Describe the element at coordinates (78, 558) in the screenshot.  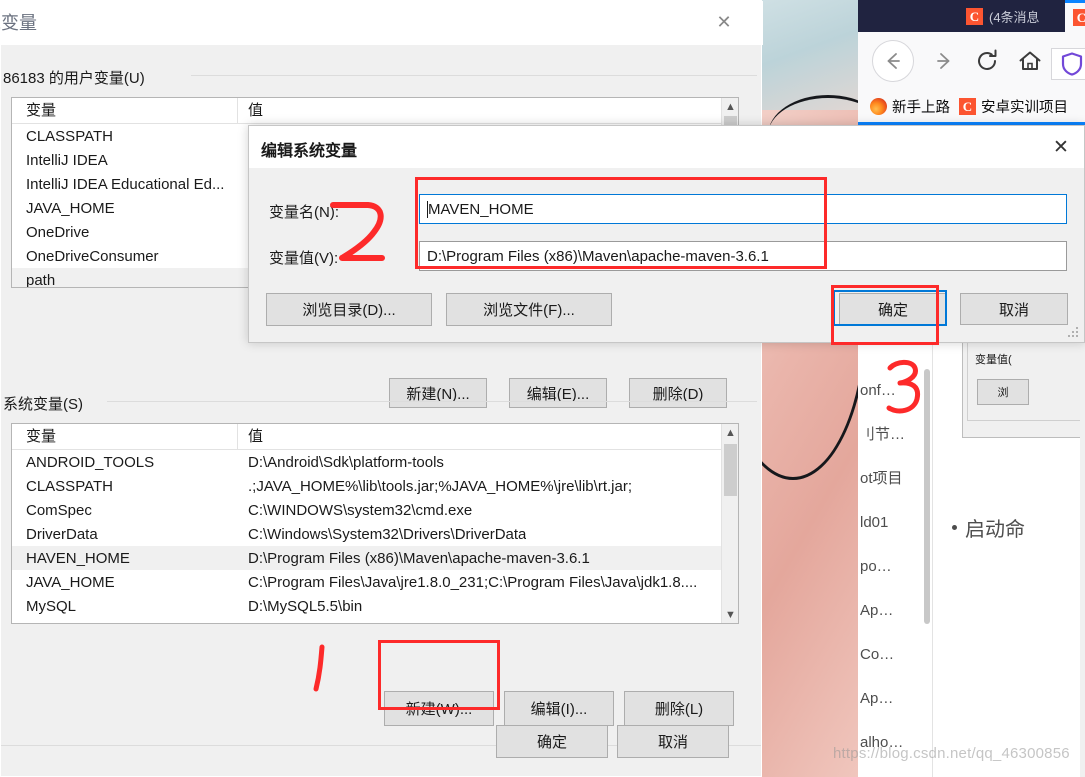
I see `system-var-name: HAVEN_HOME` at that location.